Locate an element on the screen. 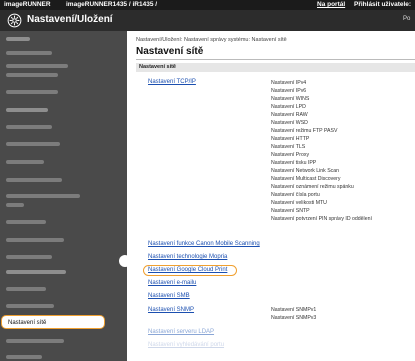  page-title: Nastavení sítě is located at coordinates (170, 51).